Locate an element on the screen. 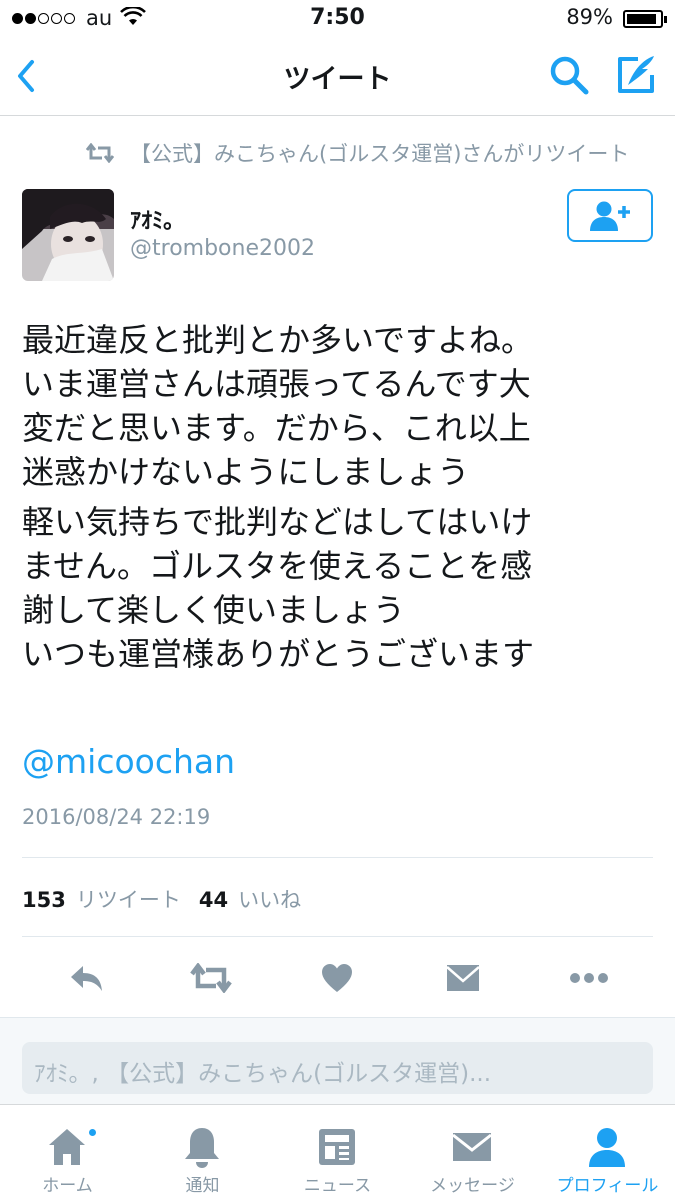  notification-dot is located at coordinates (92, 1132).